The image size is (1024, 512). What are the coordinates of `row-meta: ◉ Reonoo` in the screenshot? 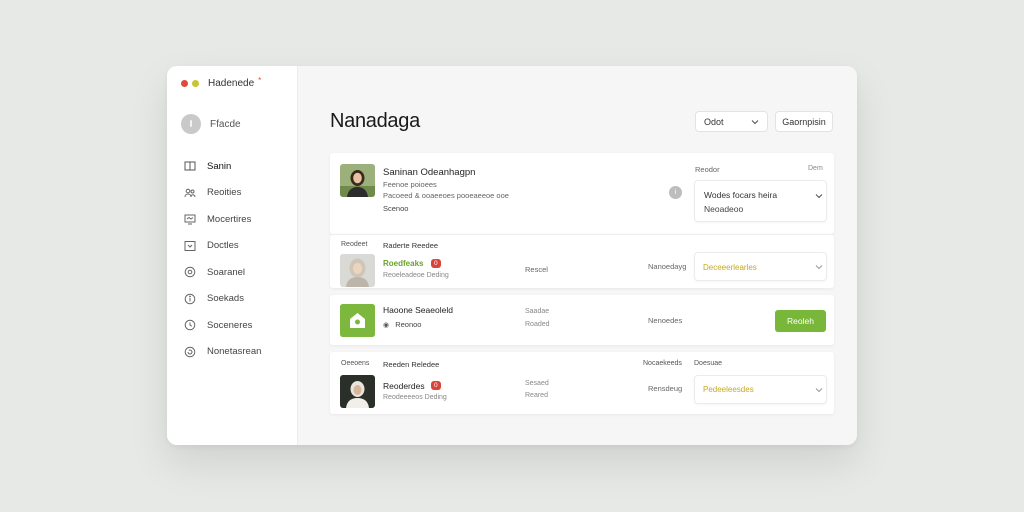 It's located at (402, 324).